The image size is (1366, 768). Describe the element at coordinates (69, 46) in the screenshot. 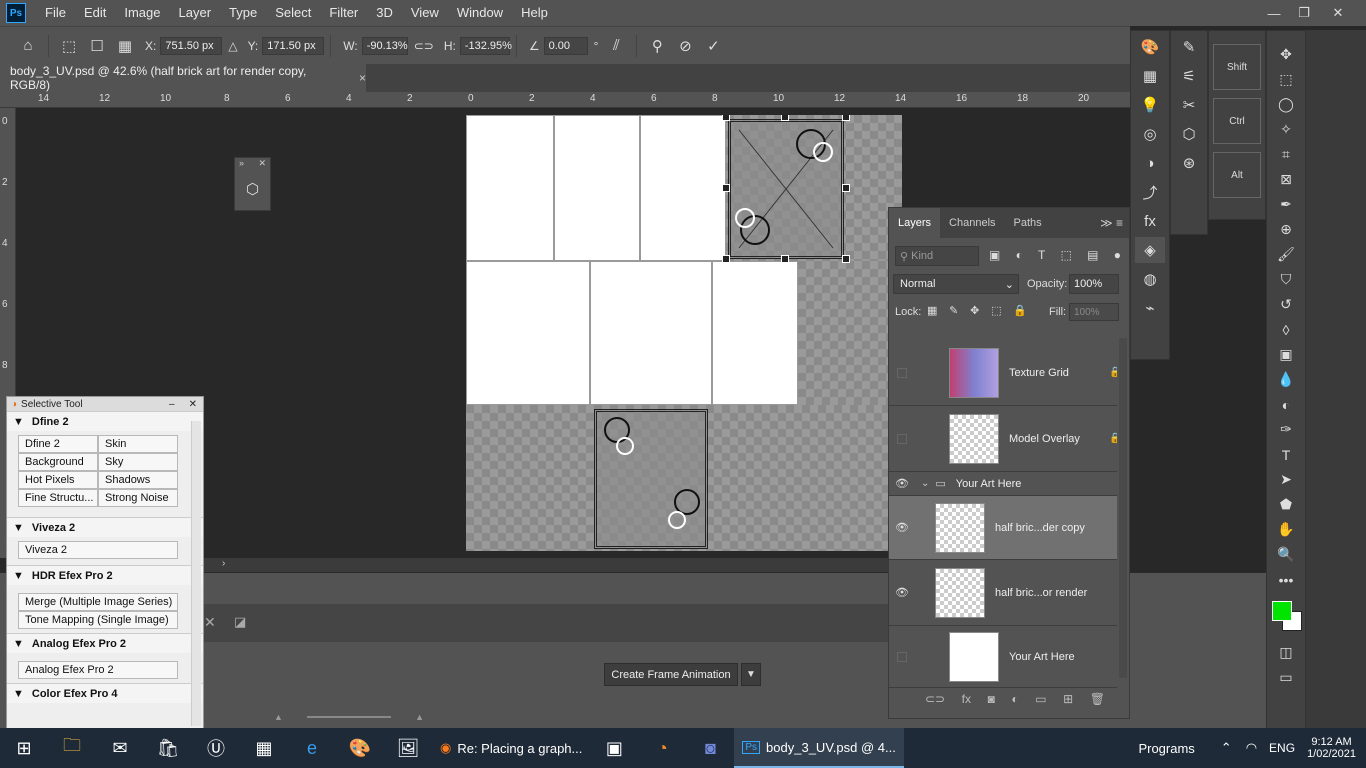

I see `transform-reference-icon: ⬚` at that location.